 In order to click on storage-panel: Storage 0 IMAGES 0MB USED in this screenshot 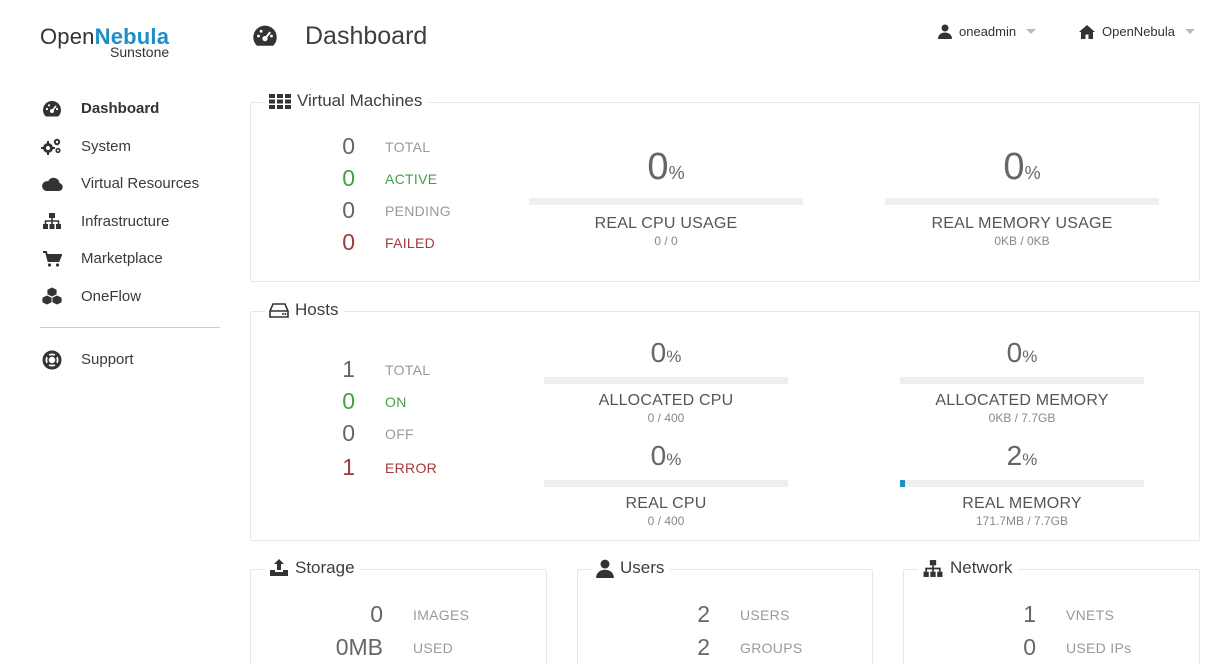, I will do `click(398, 611)`.